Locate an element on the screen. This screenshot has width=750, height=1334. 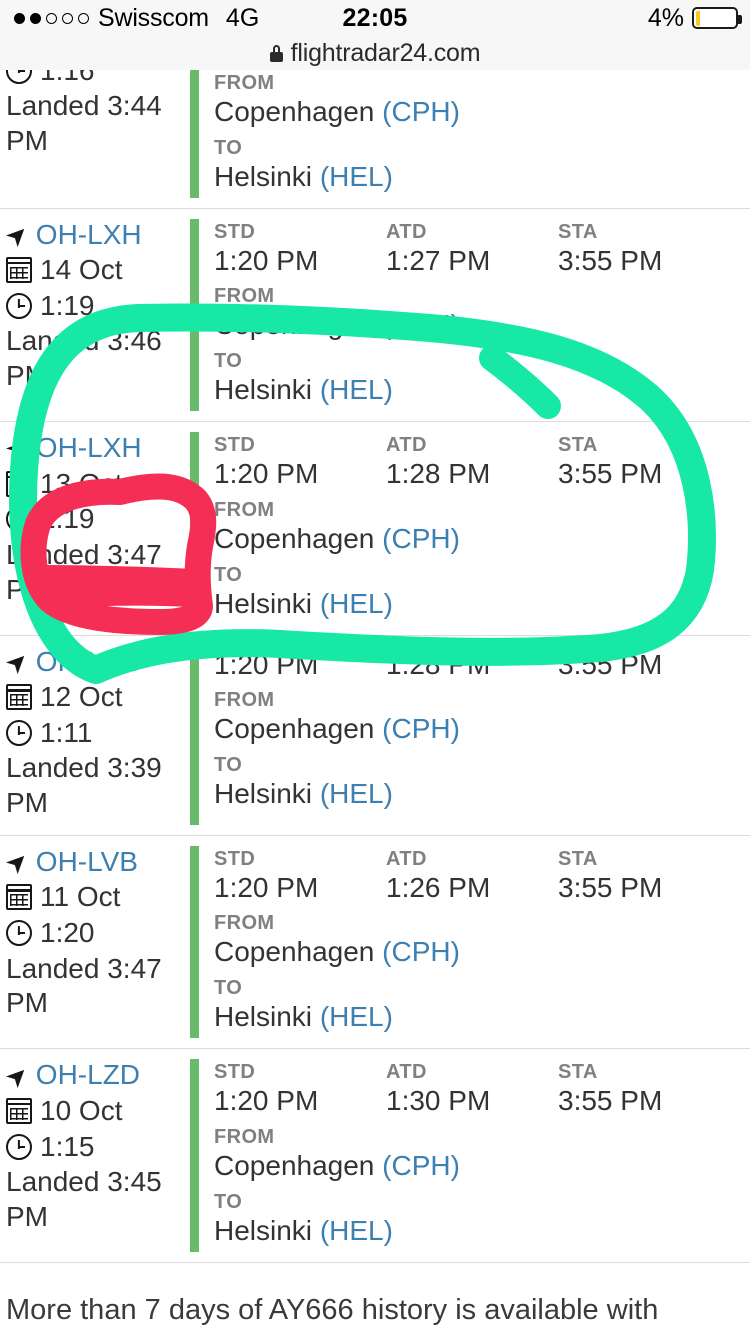
flight-duration-label: 1:15 is located at coordinates (67, 1146).